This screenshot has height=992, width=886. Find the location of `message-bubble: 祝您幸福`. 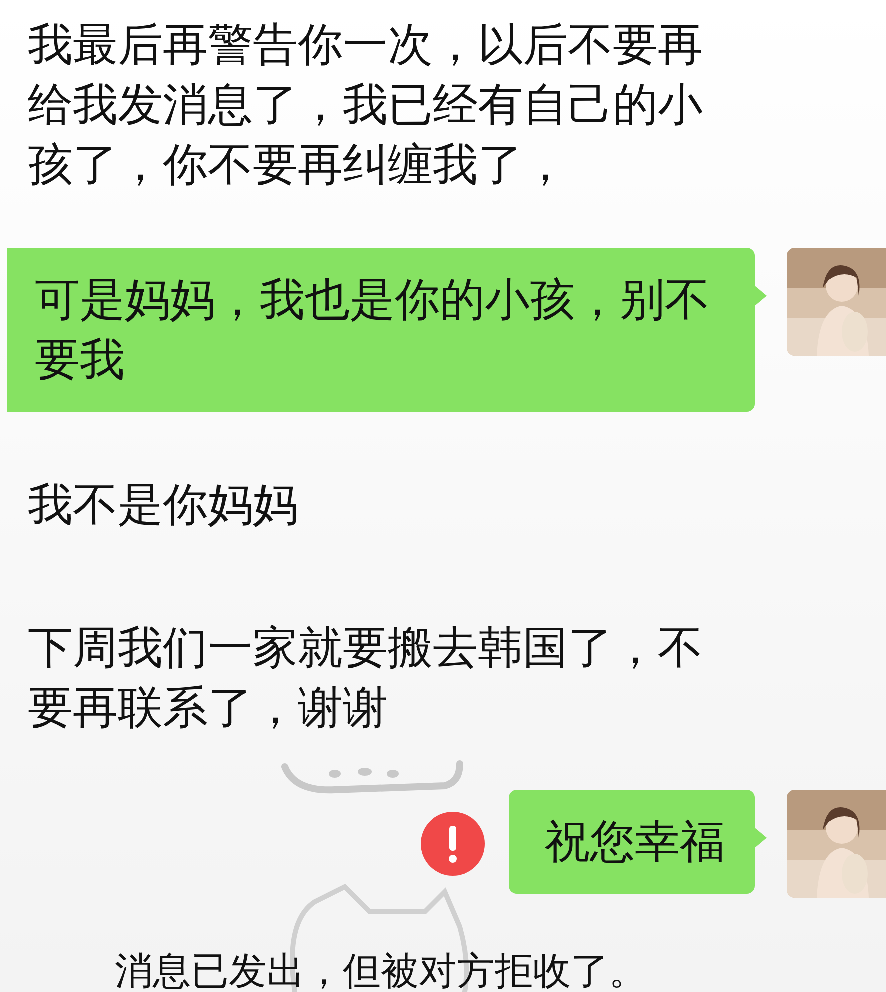

message-bubble: 祝您幸福 is located at coordinates (632, 842).